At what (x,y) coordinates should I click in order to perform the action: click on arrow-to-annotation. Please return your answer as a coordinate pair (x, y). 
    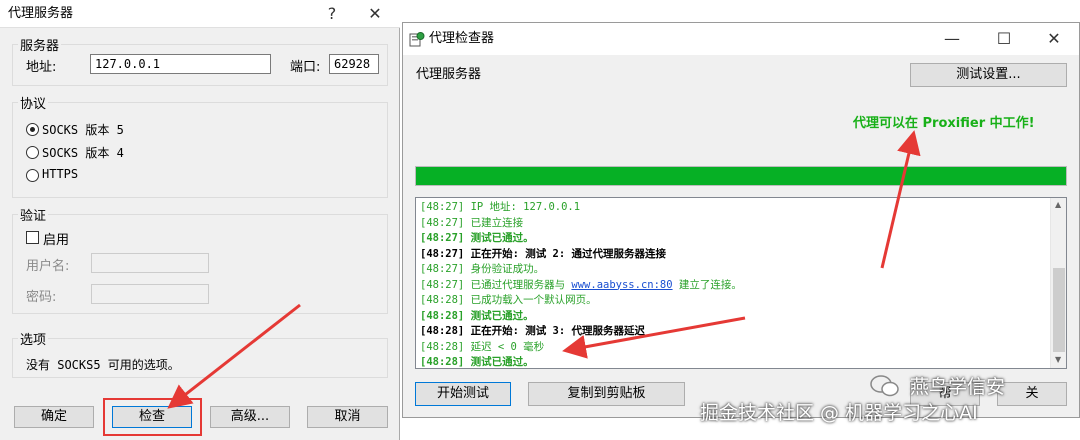
    Looking at the image, I should click on (900, 199).